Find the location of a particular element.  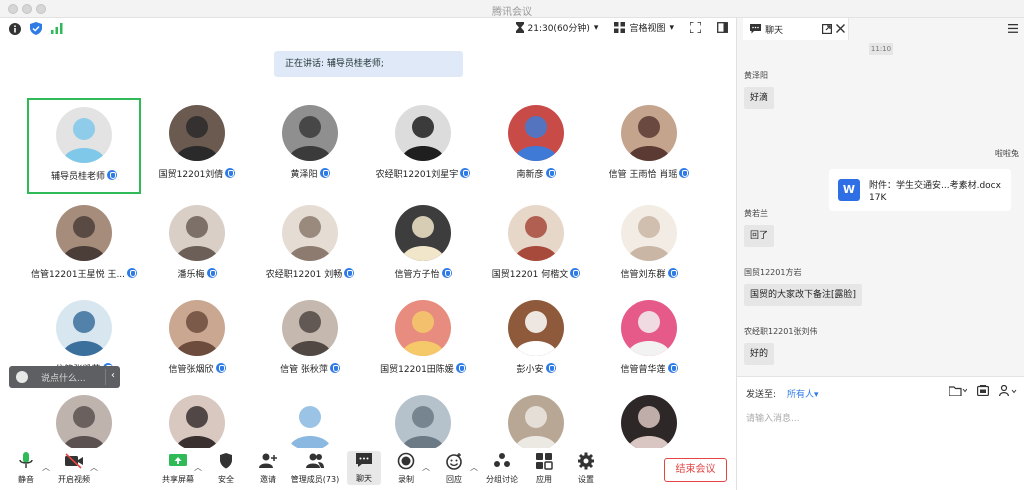

message-sender: 黄若兰 is located at coordinates (756, 213).